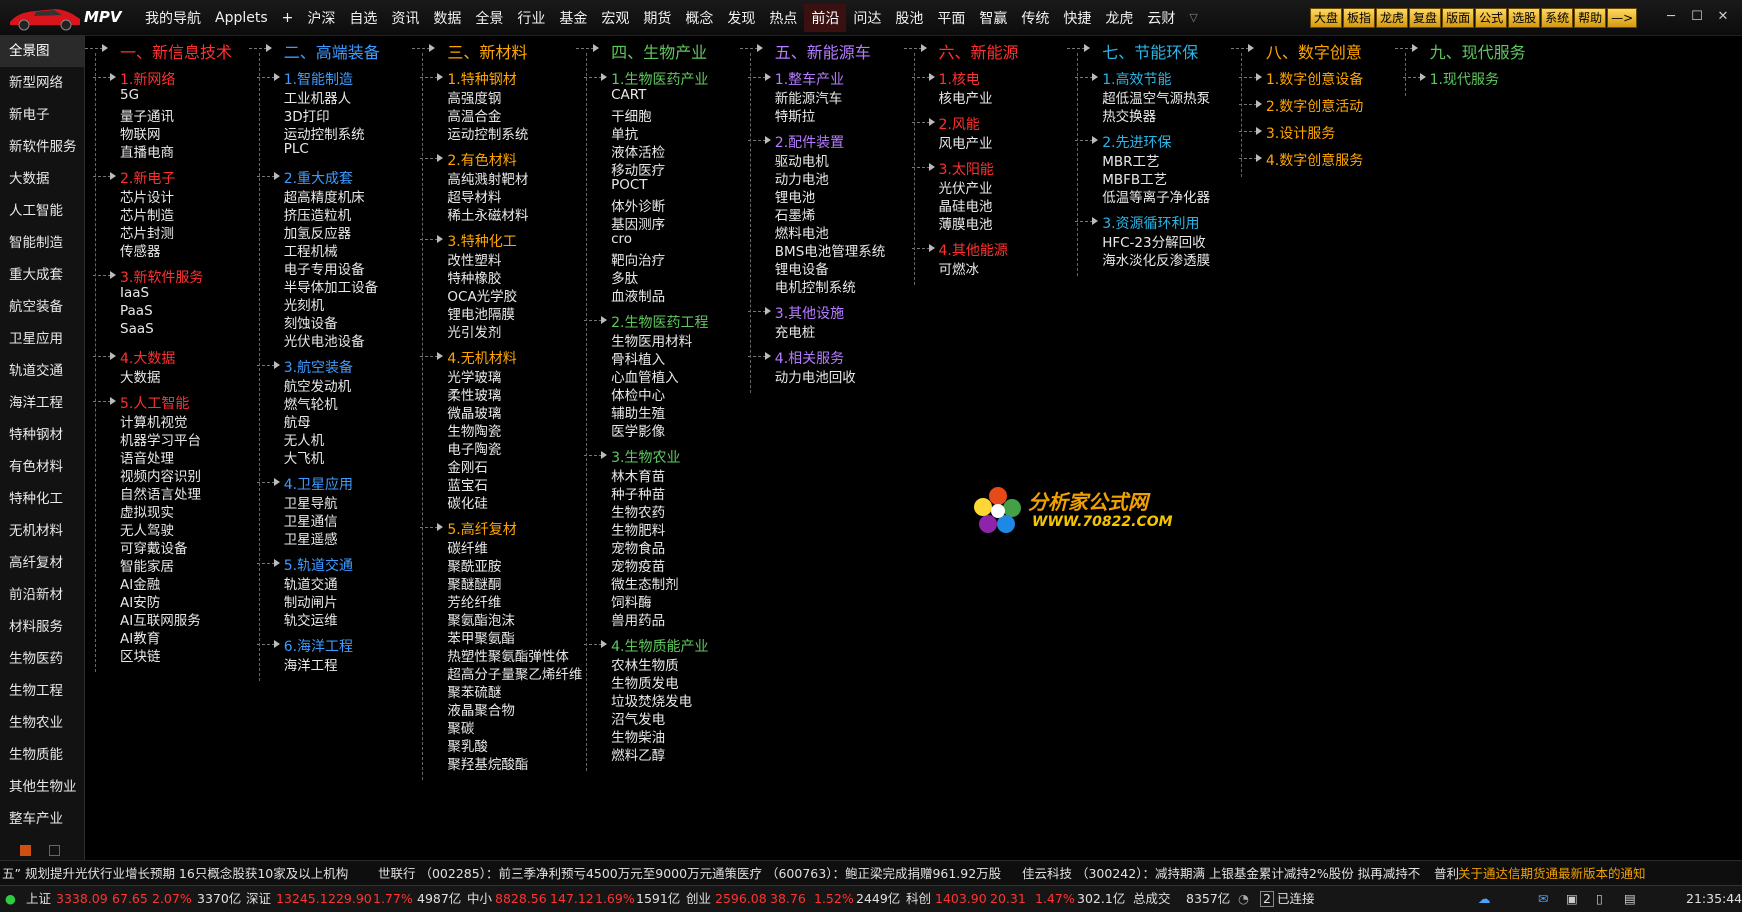  What do you see at coordinates (1314, 160) in the screenshot?
I see `subcategory-label: 4.数字创意服务` at bounding box center [1314, 160].